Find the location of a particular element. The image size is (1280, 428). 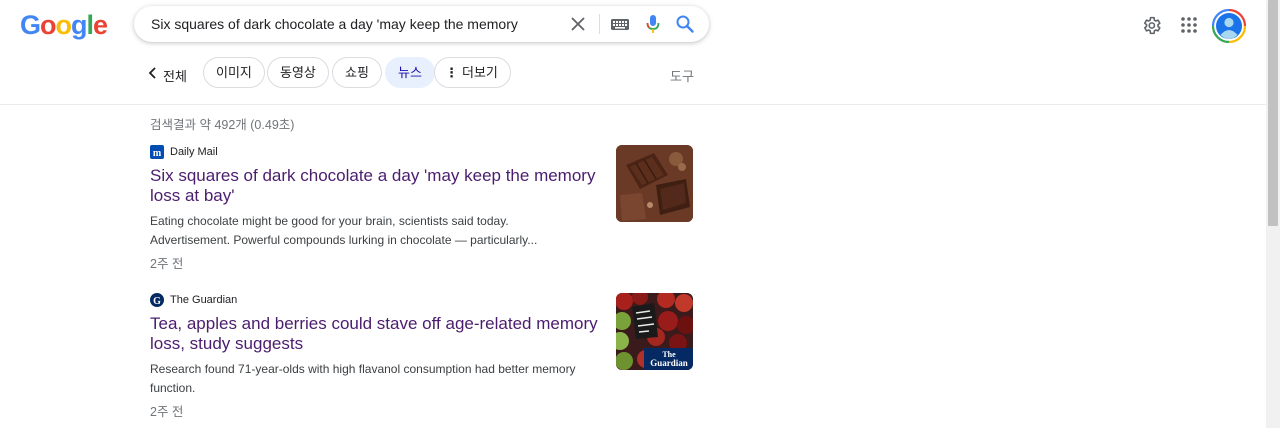

tab-images: 이미지 is located at coordinates (234, 72).